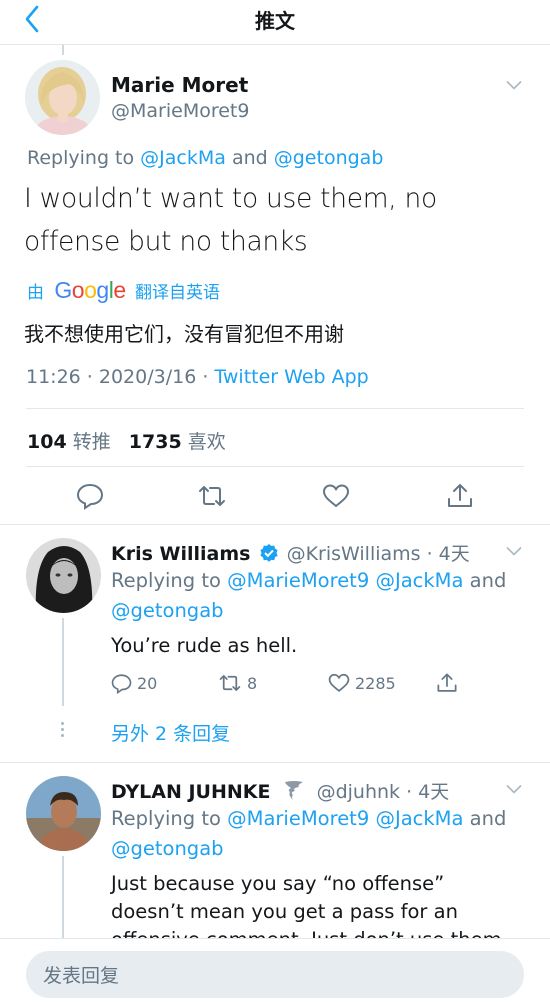  I want to click on reply-input: 发表回复, so click(275, 974).